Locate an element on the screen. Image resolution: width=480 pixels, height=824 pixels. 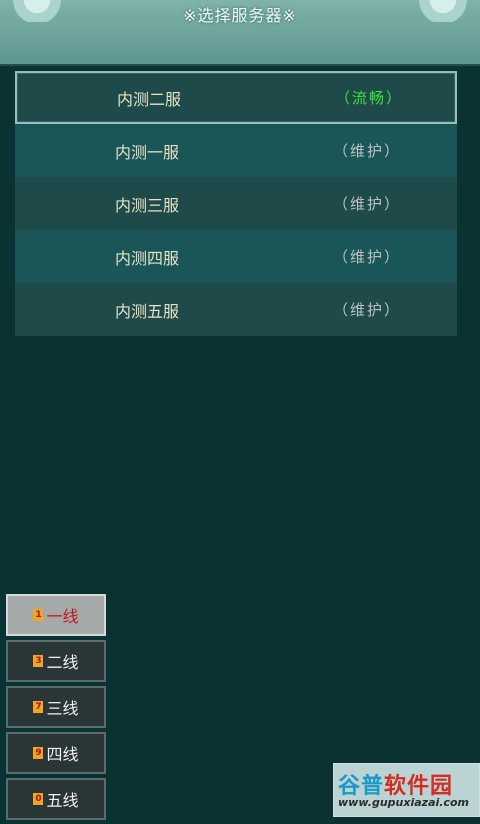
server-row-3: 内测三服 （维护） is located at coordinates (236, 203).